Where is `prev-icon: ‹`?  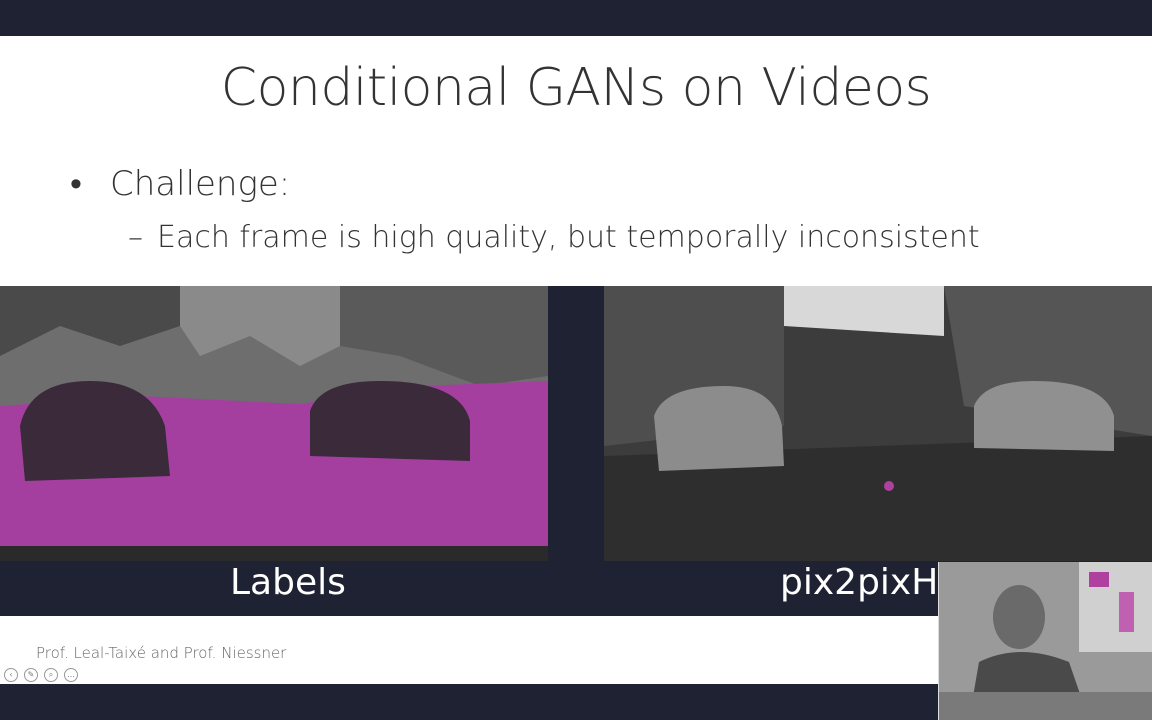
prev-icon: ‹ is located at coordinates (11, 675).